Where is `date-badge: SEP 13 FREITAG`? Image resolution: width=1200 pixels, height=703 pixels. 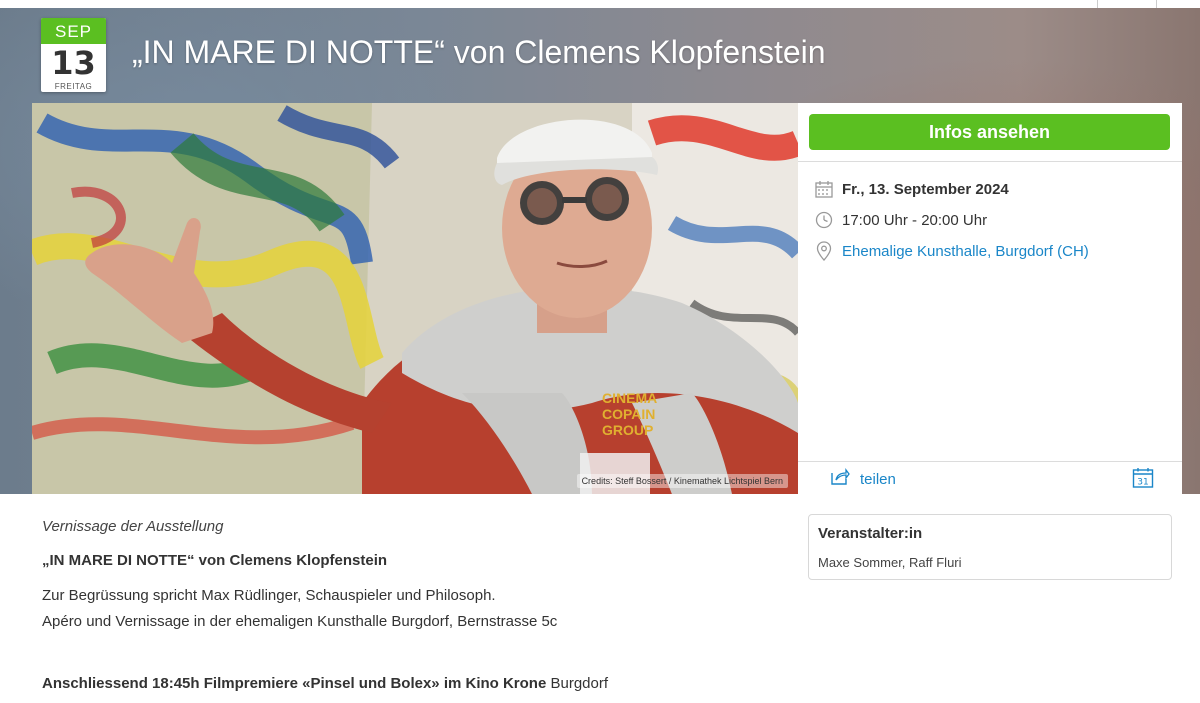 date-badge: SEP 13 FREITAG is located at coordinates (73, 55).